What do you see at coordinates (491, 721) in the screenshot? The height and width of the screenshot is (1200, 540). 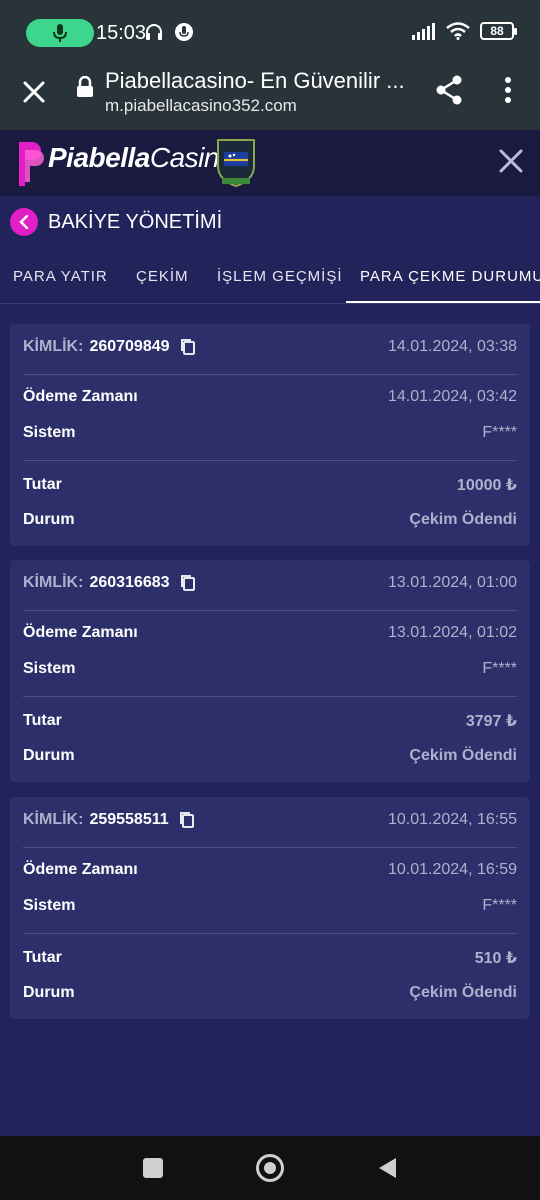 I see `amount-value: 3797 ₺` at bounding box center [491, 721].